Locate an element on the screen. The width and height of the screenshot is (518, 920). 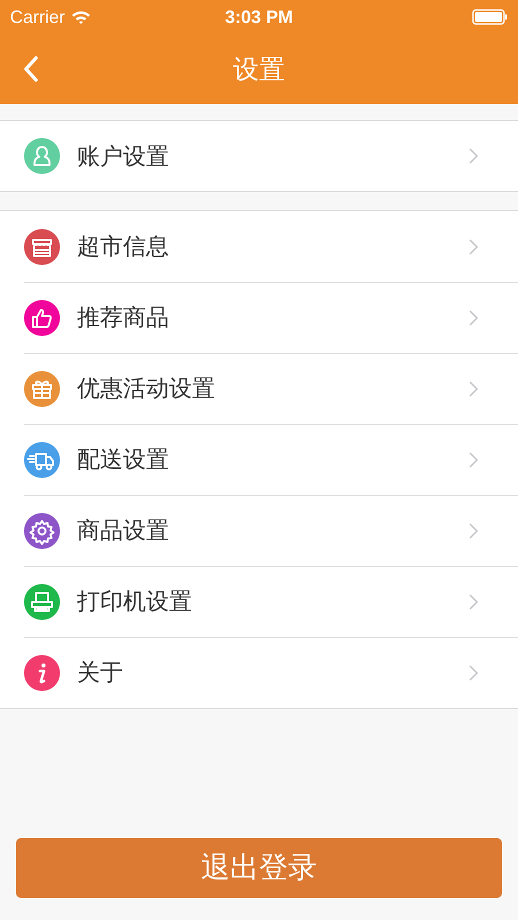
status-time: 3:03 PM is located at coordinates (259, 16).